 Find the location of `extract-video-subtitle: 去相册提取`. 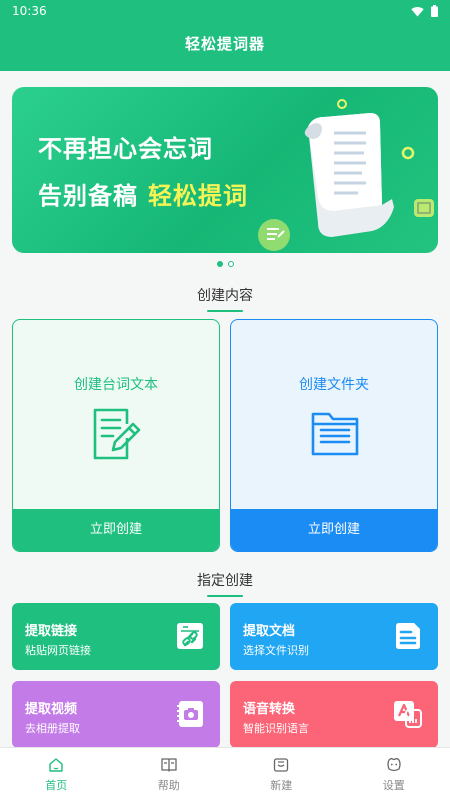

extract-video-subtitle: 去相册提取 is located at coordinates (52, 728).